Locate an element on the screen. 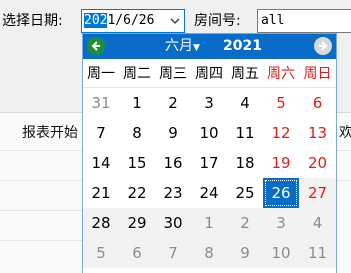 This screenshot has width=351, height=273. weekday-label: 周二 is located at coordinates (137, 73).